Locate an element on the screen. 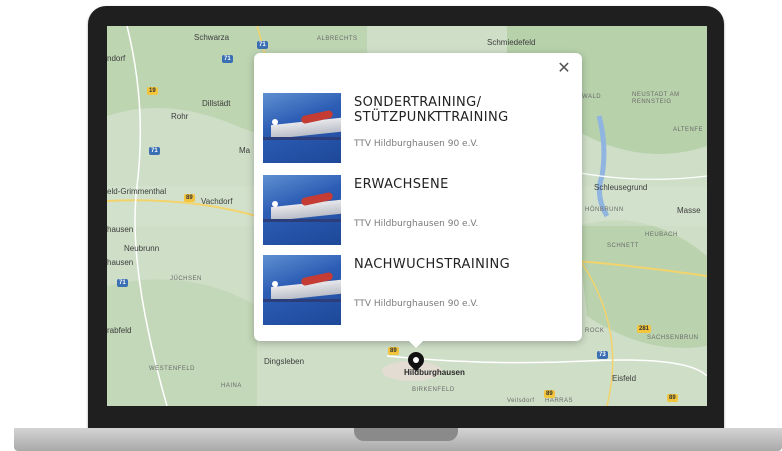 This screenshot has height=451, width=782. map-label-haina: HAINA is located at coordinates (231, 386).